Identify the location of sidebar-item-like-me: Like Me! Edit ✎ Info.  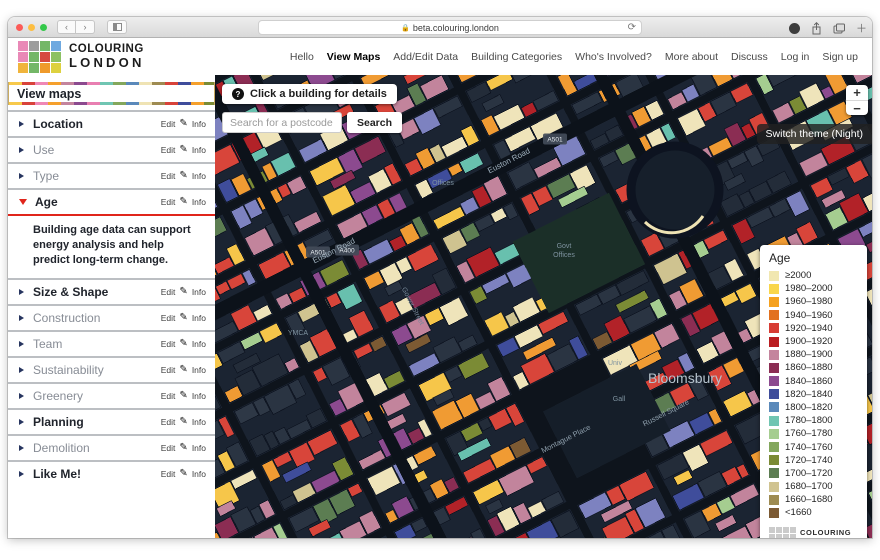
(111, 472).